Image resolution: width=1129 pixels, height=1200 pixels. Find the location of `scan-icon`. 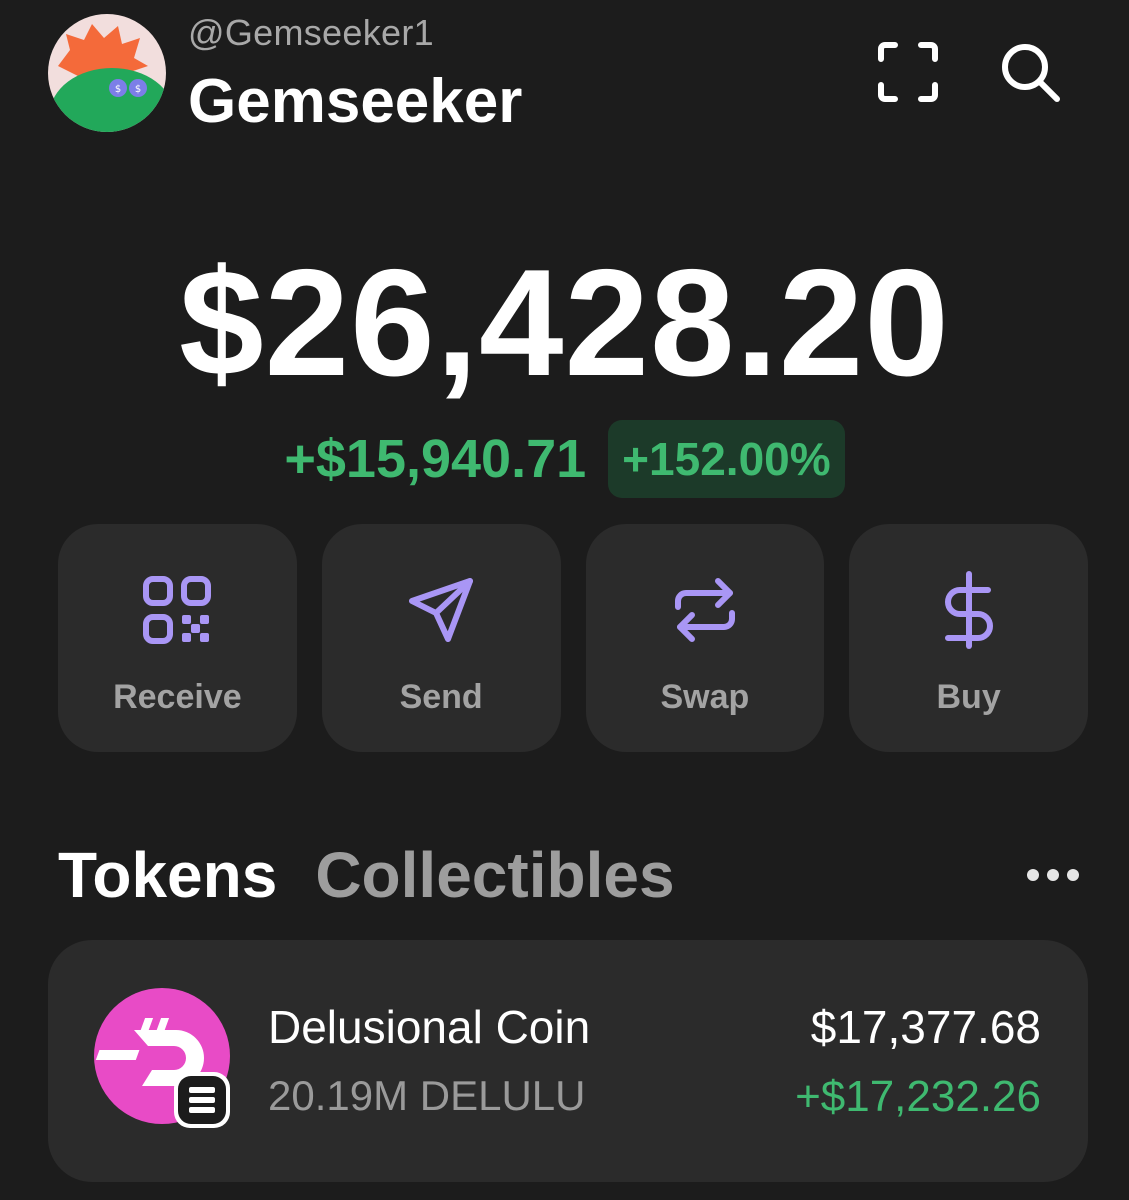

scan-icon is located at coordinates (908, 72).